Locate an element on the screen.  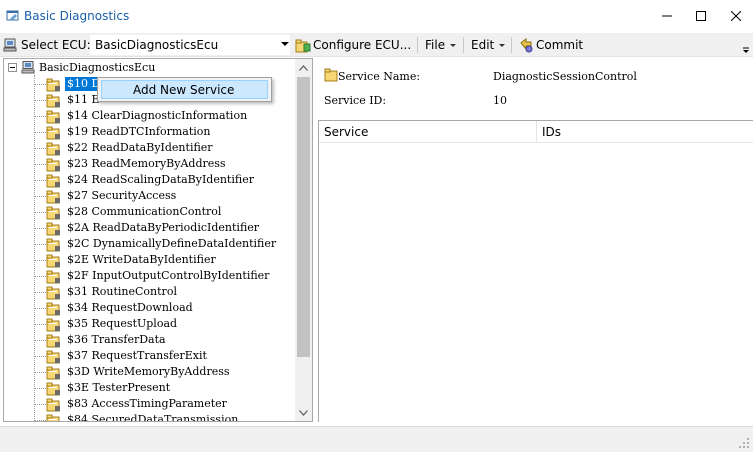
tree-root: BasicDiagnosticsEcu is located at coordinates (81, 67).